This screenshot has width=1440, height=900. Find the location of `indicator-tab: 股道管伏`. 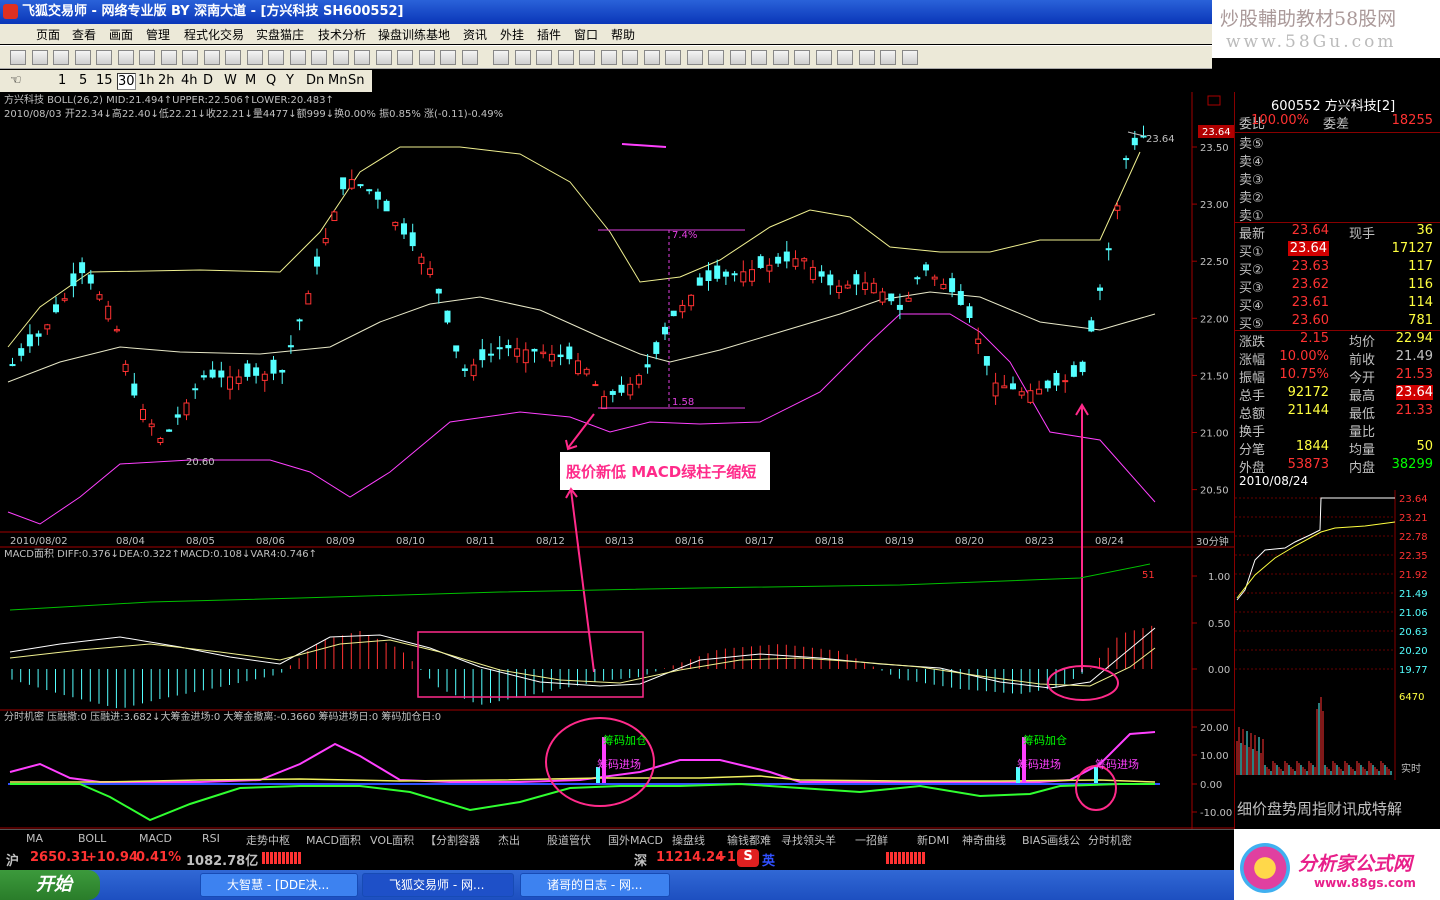

indicator-tab: 股道管伏 is located at coordinates (569, 840).